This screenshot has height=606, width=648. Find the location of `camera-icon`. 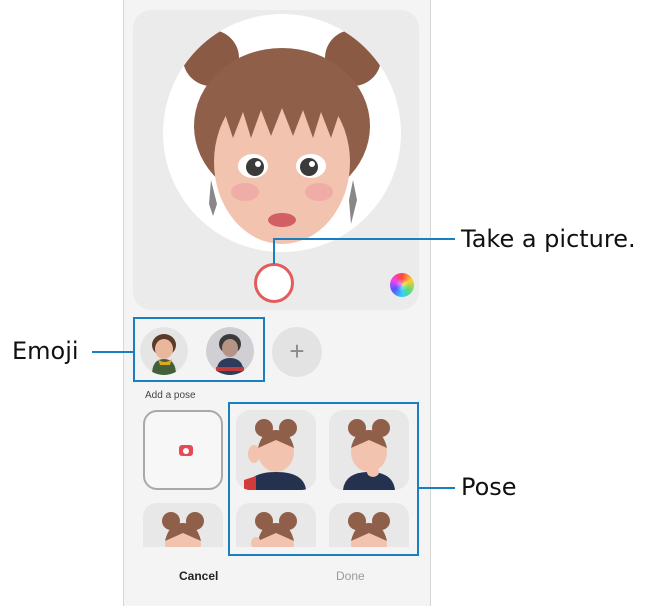

camera-icon is located at coordinates (186, 450).